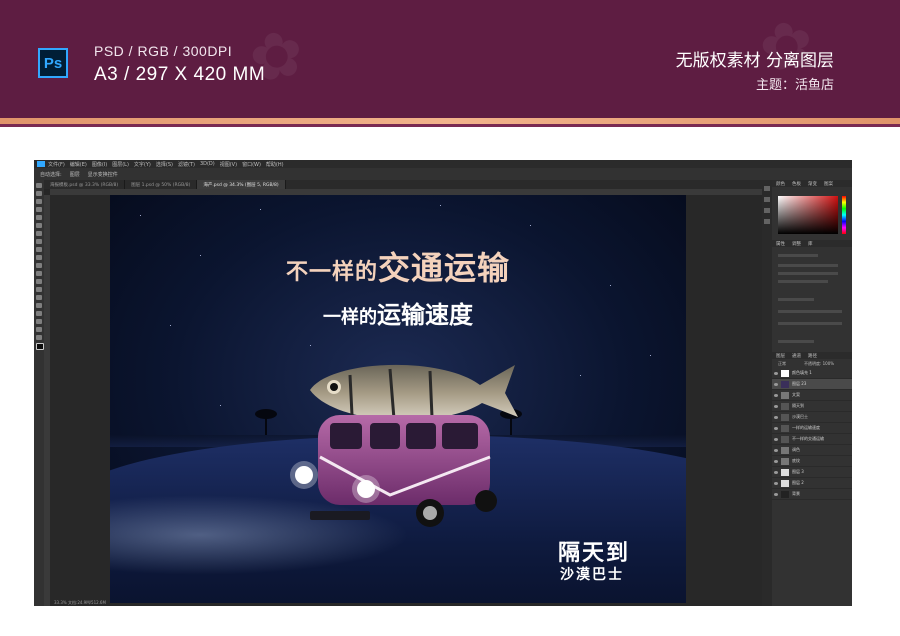 The height and width of the screenshot is (636, 900). Describe the element at coordinates (39, 329) in the screenshot. I see `hand-tool-icon` at that location.